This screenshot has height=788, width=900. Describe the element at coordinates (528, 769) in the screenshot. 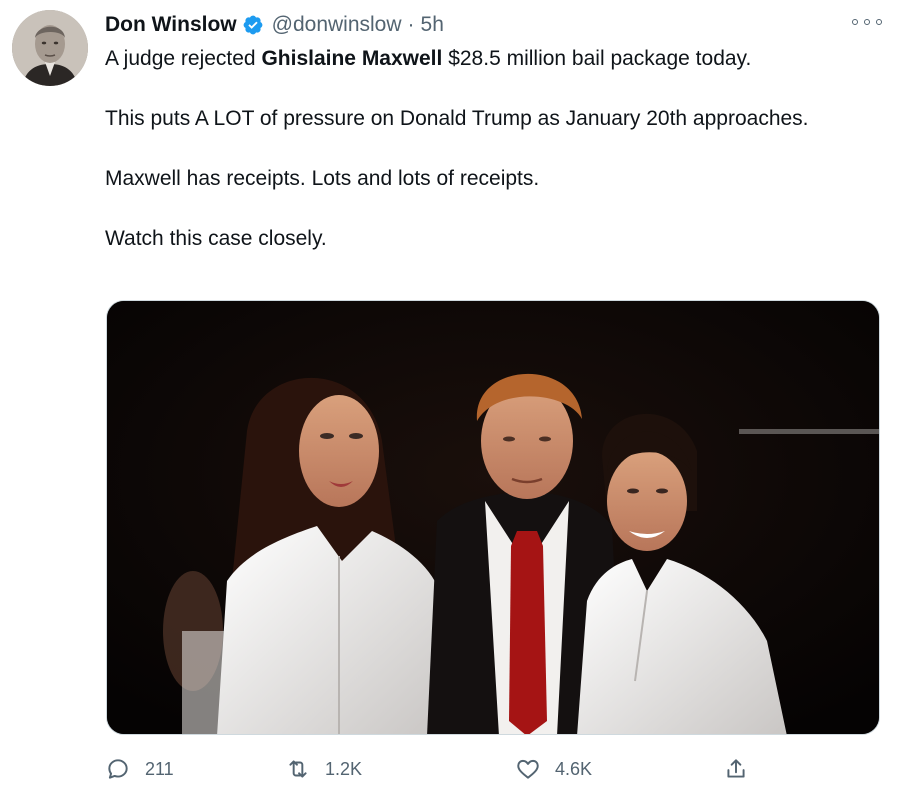

I see `heart-icon` at that location.